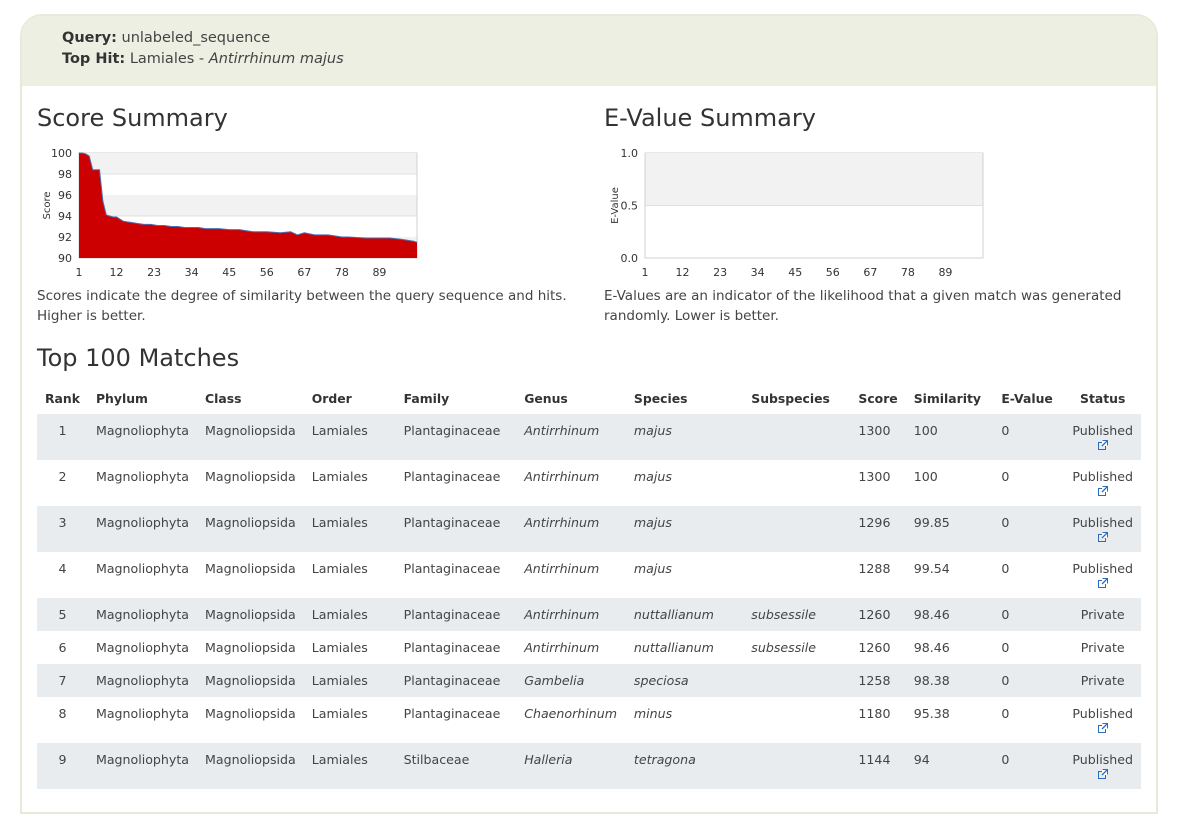 This screenshot has height=814, width=1204. Describe the element at coordinates (203, 59) in the screenshot. I see `top-hit-line: Top Hit: Lamiales - Antirrhinum majus` at that location.